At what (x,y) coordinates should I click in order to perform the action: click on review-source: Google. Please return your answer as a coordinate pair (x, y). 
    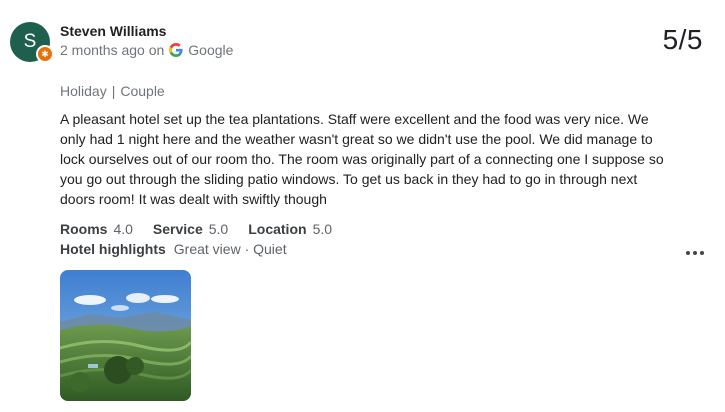
    Looking at the image, I should click on (211, 50).